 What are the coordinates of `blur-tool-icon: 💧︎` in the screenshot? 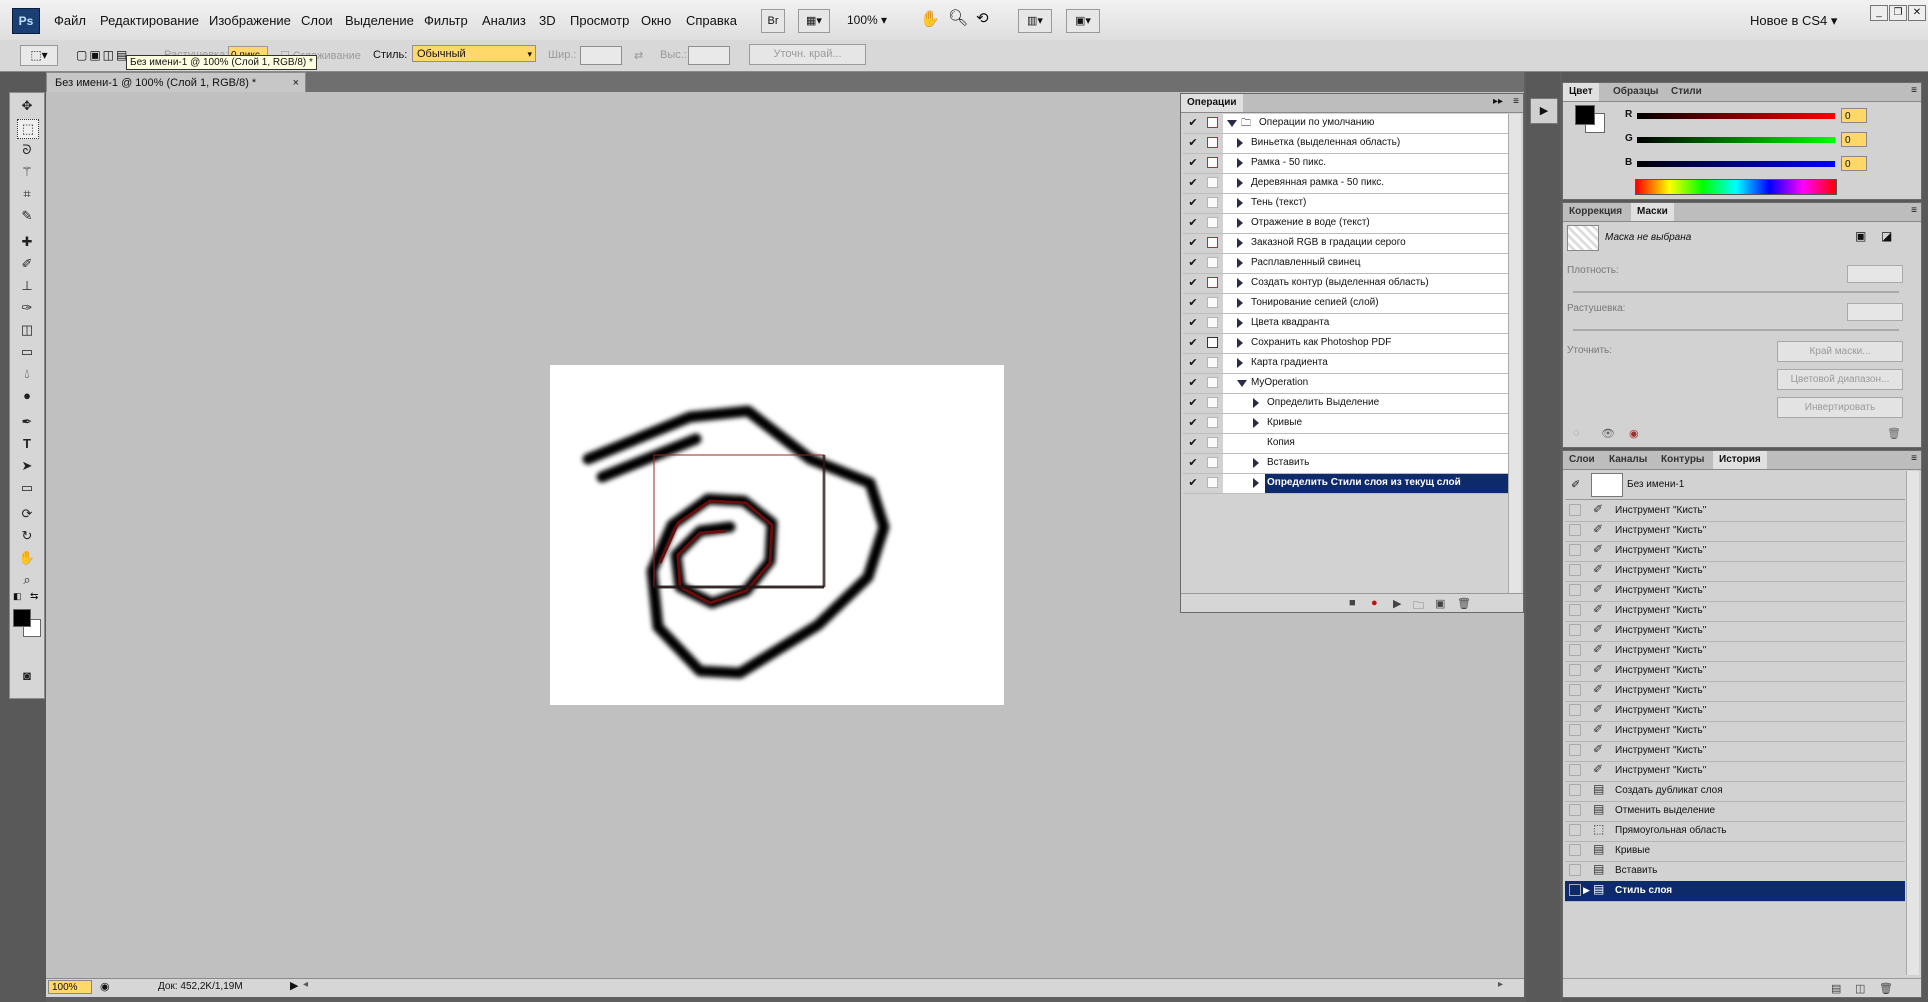 It's located at (27, 374).